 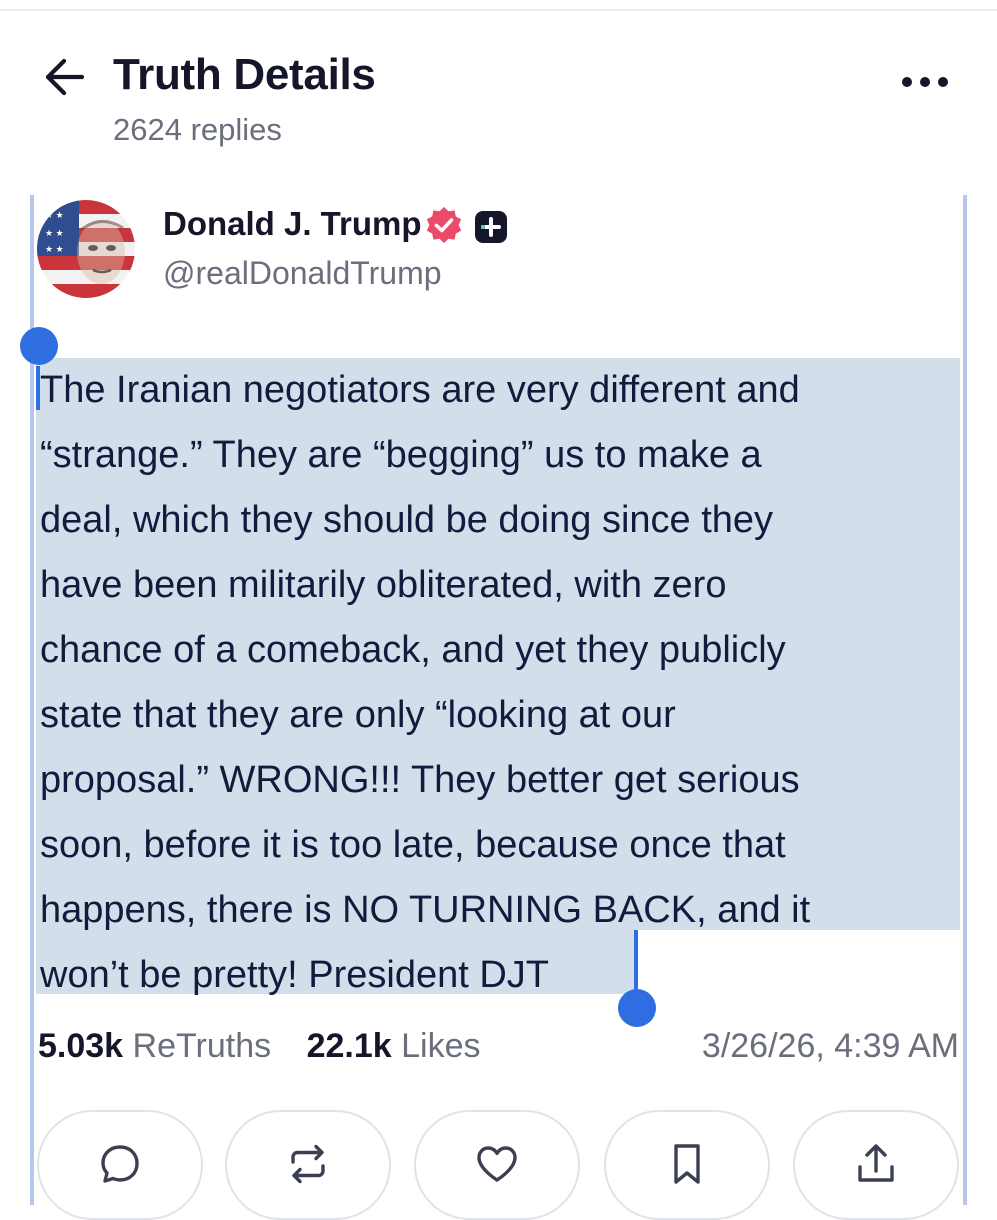 I want to click on selection-end-handle, so click(x=637, y=1008).